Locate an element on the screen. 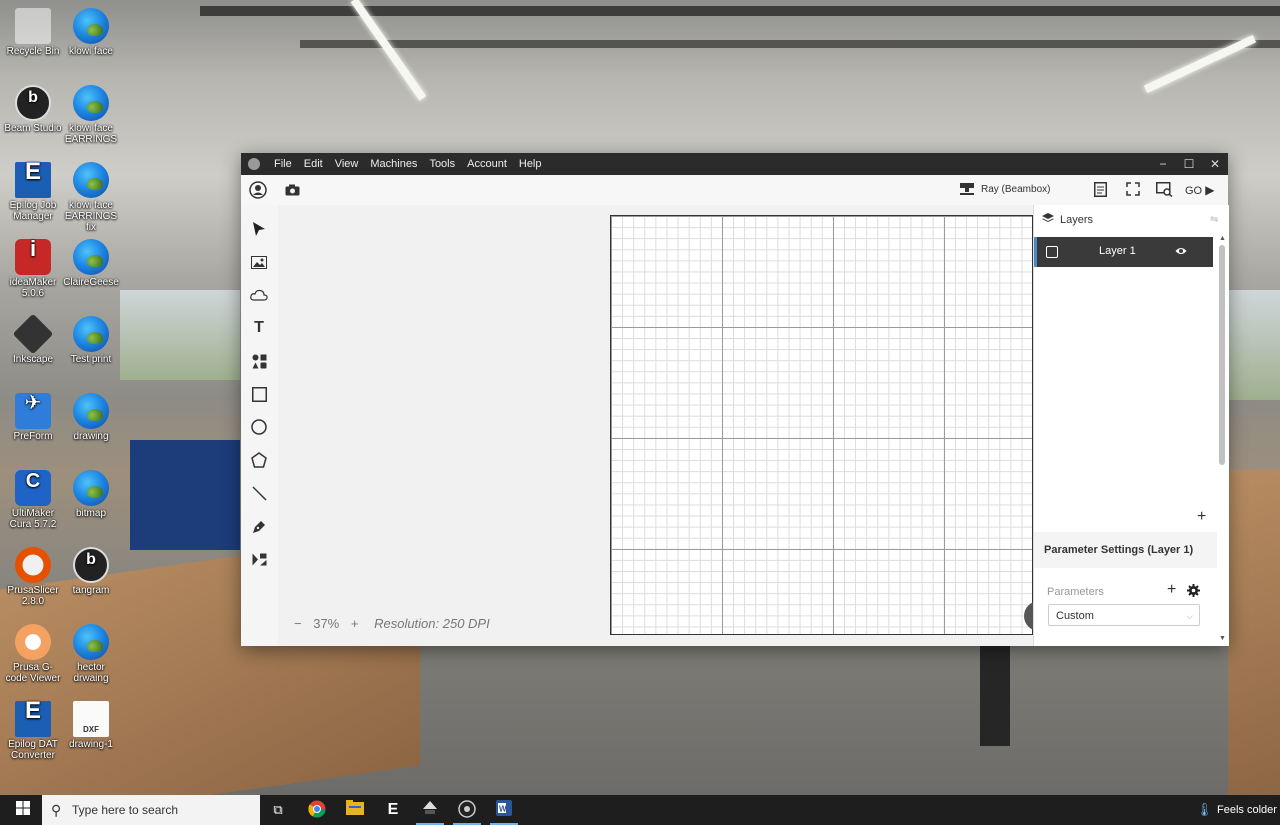  image-tool-icon is located at coordinates (259, 262).